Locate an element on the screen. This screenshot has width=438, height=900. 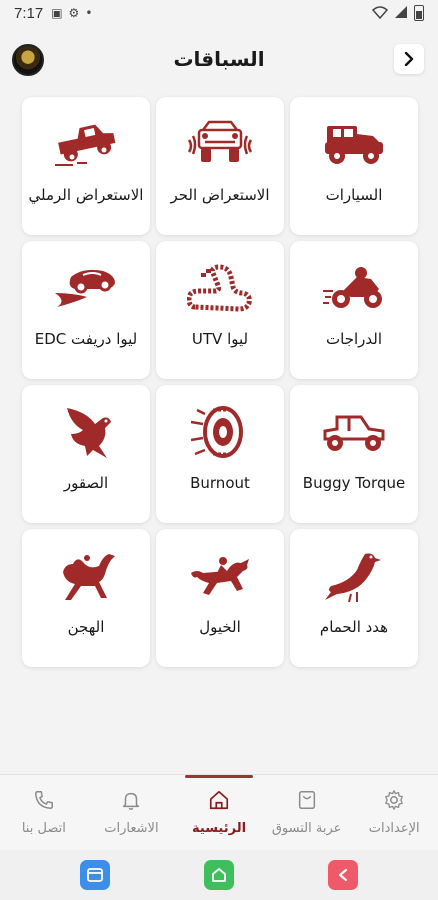
cart-icon is located at coordinates (306, 800).